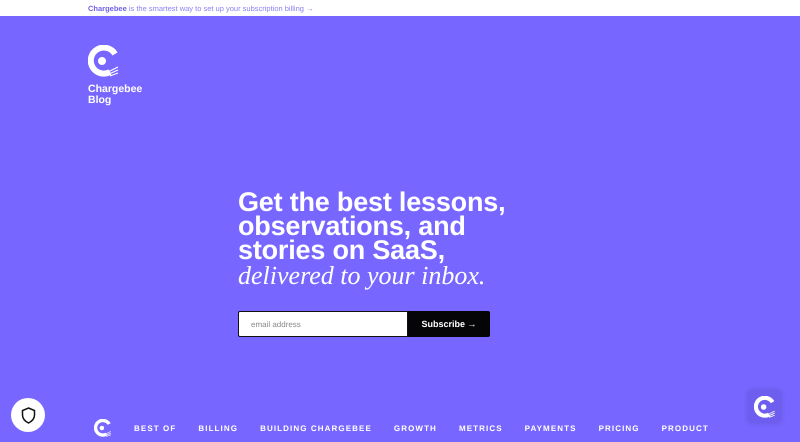 The image size is (800, 442). Describe the element at coordinates (550, 428) in the screenshot. I see `nav-link: PAYMENTS` at that location.